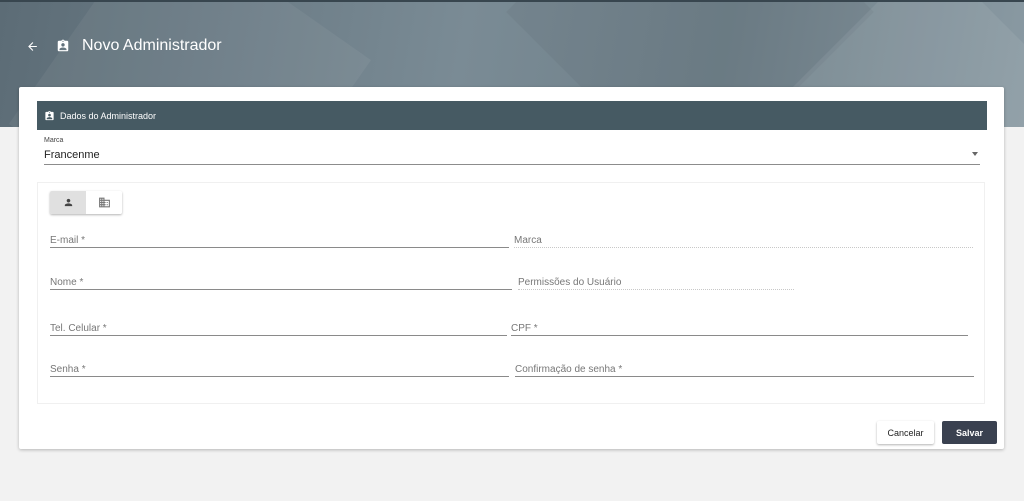 The width and height of the screenshot is (1024, 501). I want to click on section-title: Dados do Administrador, so click(108, 115).